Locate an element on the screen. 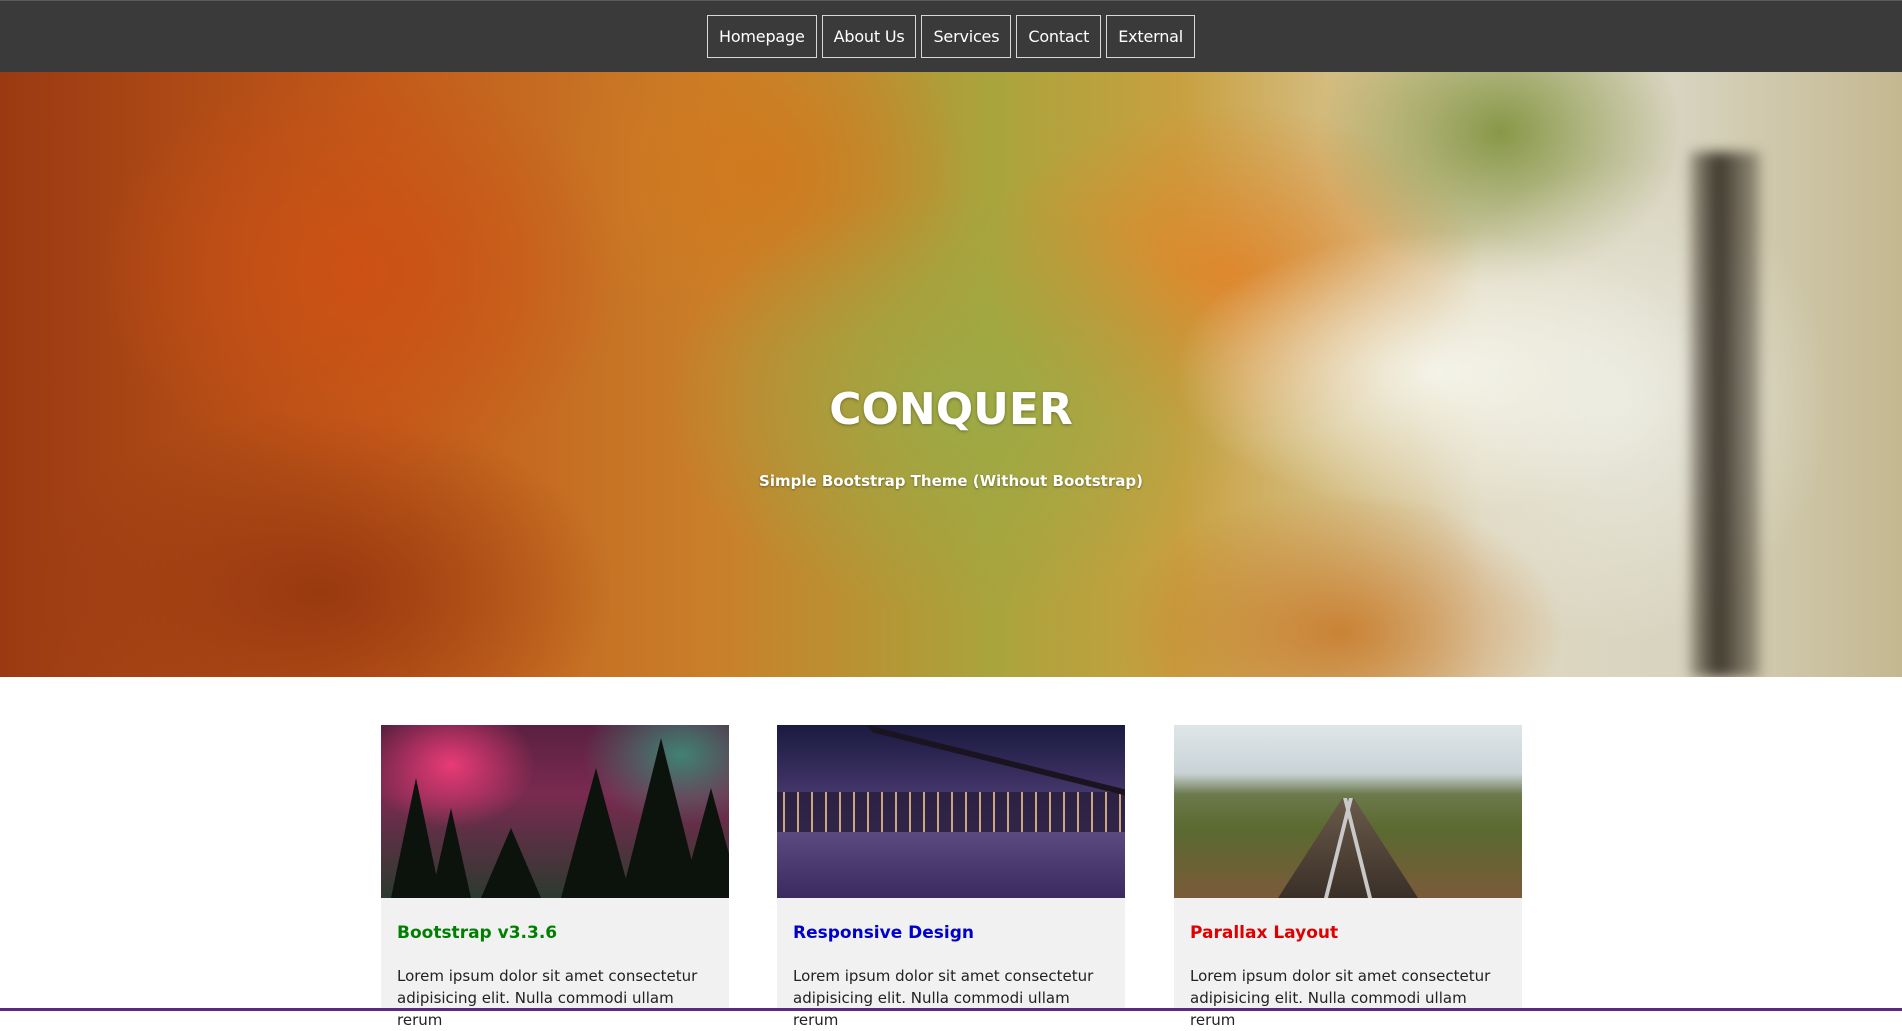 Image resolution: width=1902 pixels, height=1031 pixels. nav-item-services: Services is located at coordinates (966, 36).